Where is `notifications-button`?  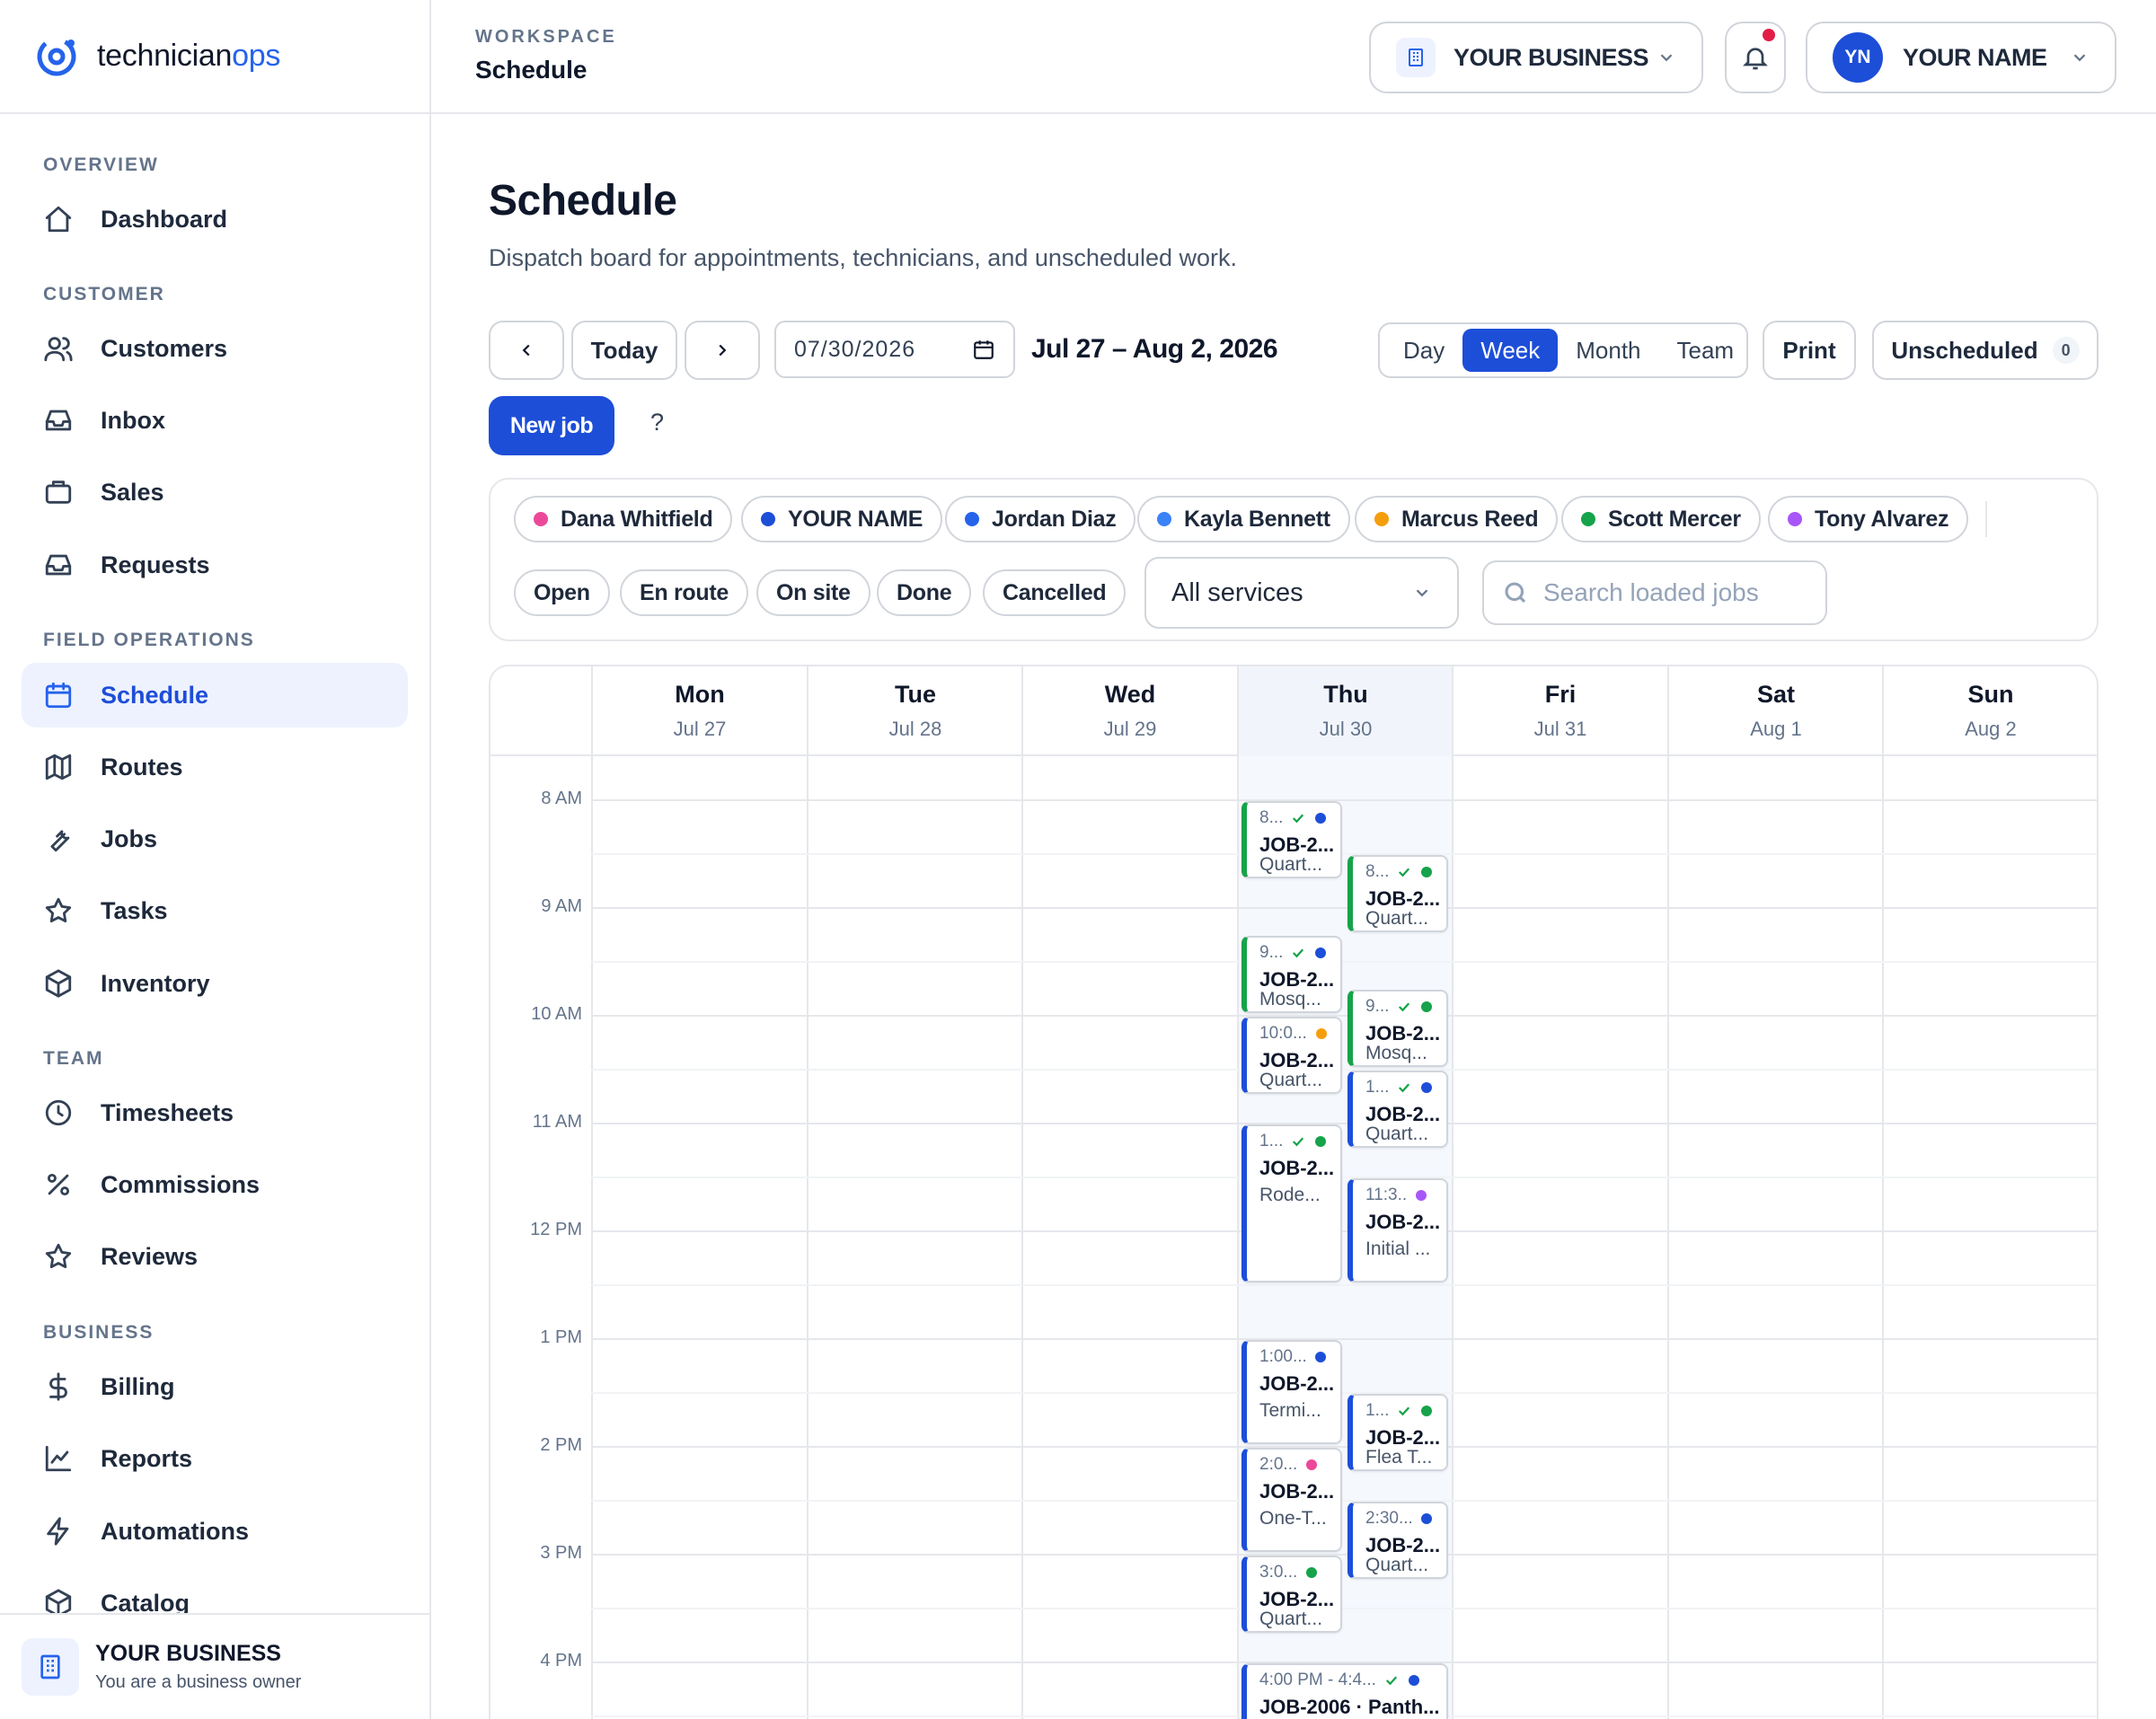
notifications-button is located at coordinates (1756, 57).